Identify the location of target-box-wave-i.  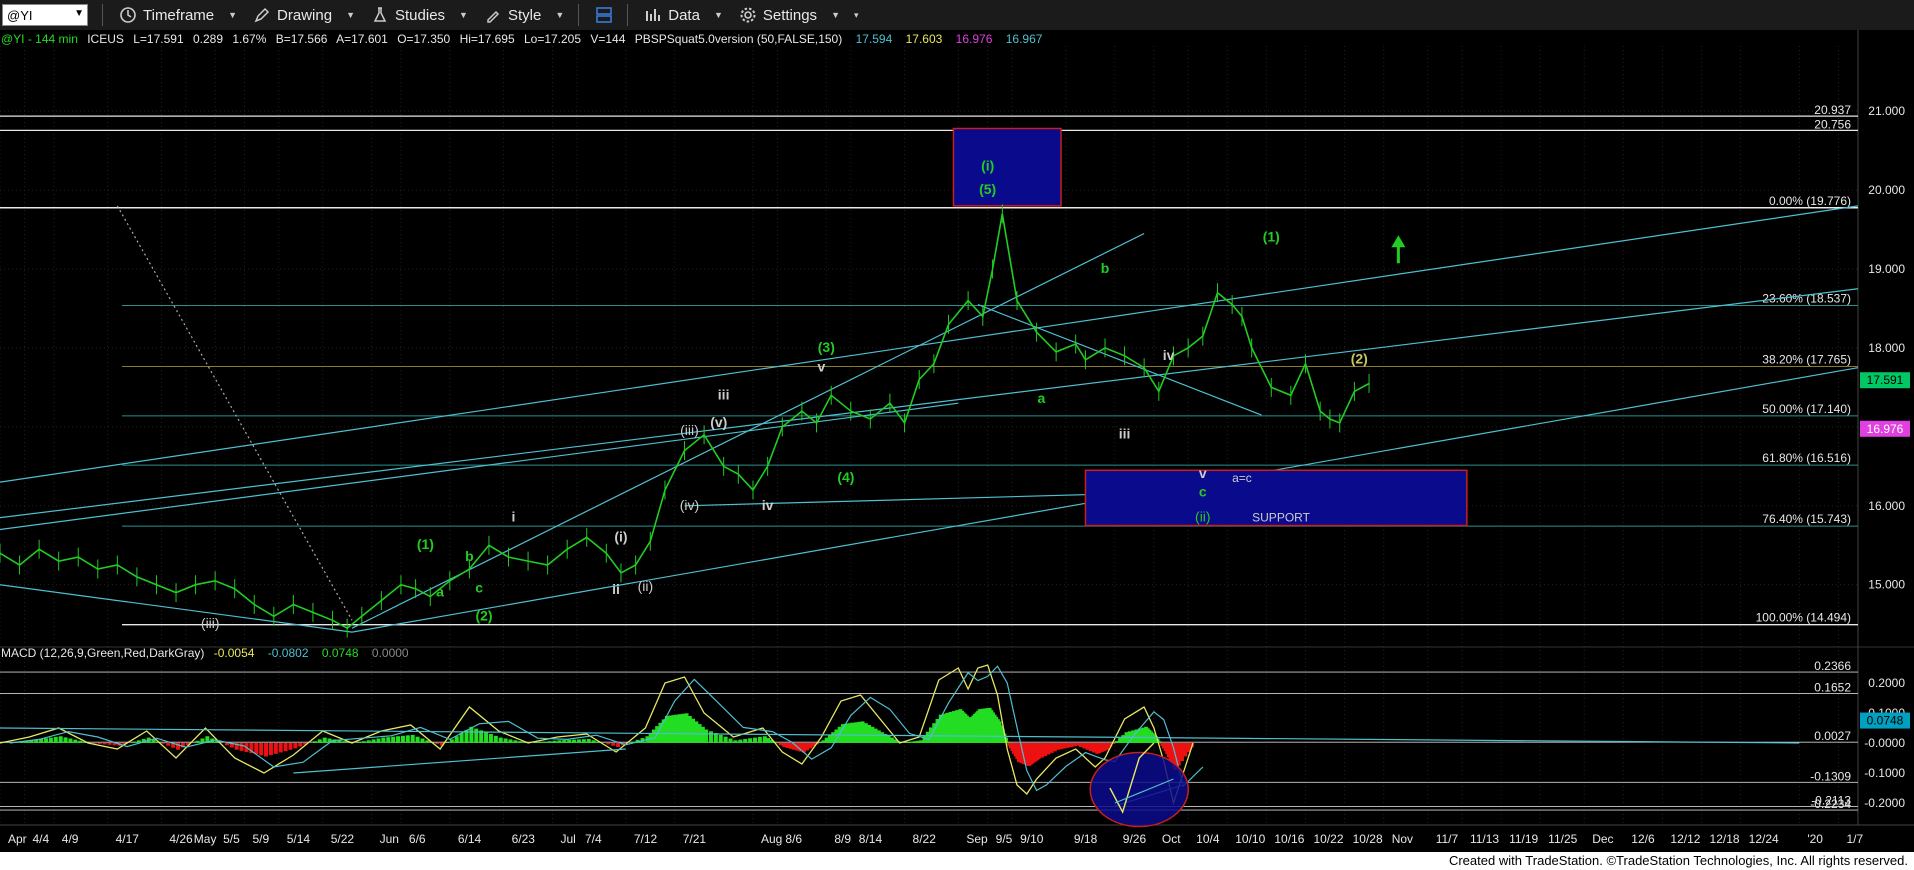
(1007, 167).